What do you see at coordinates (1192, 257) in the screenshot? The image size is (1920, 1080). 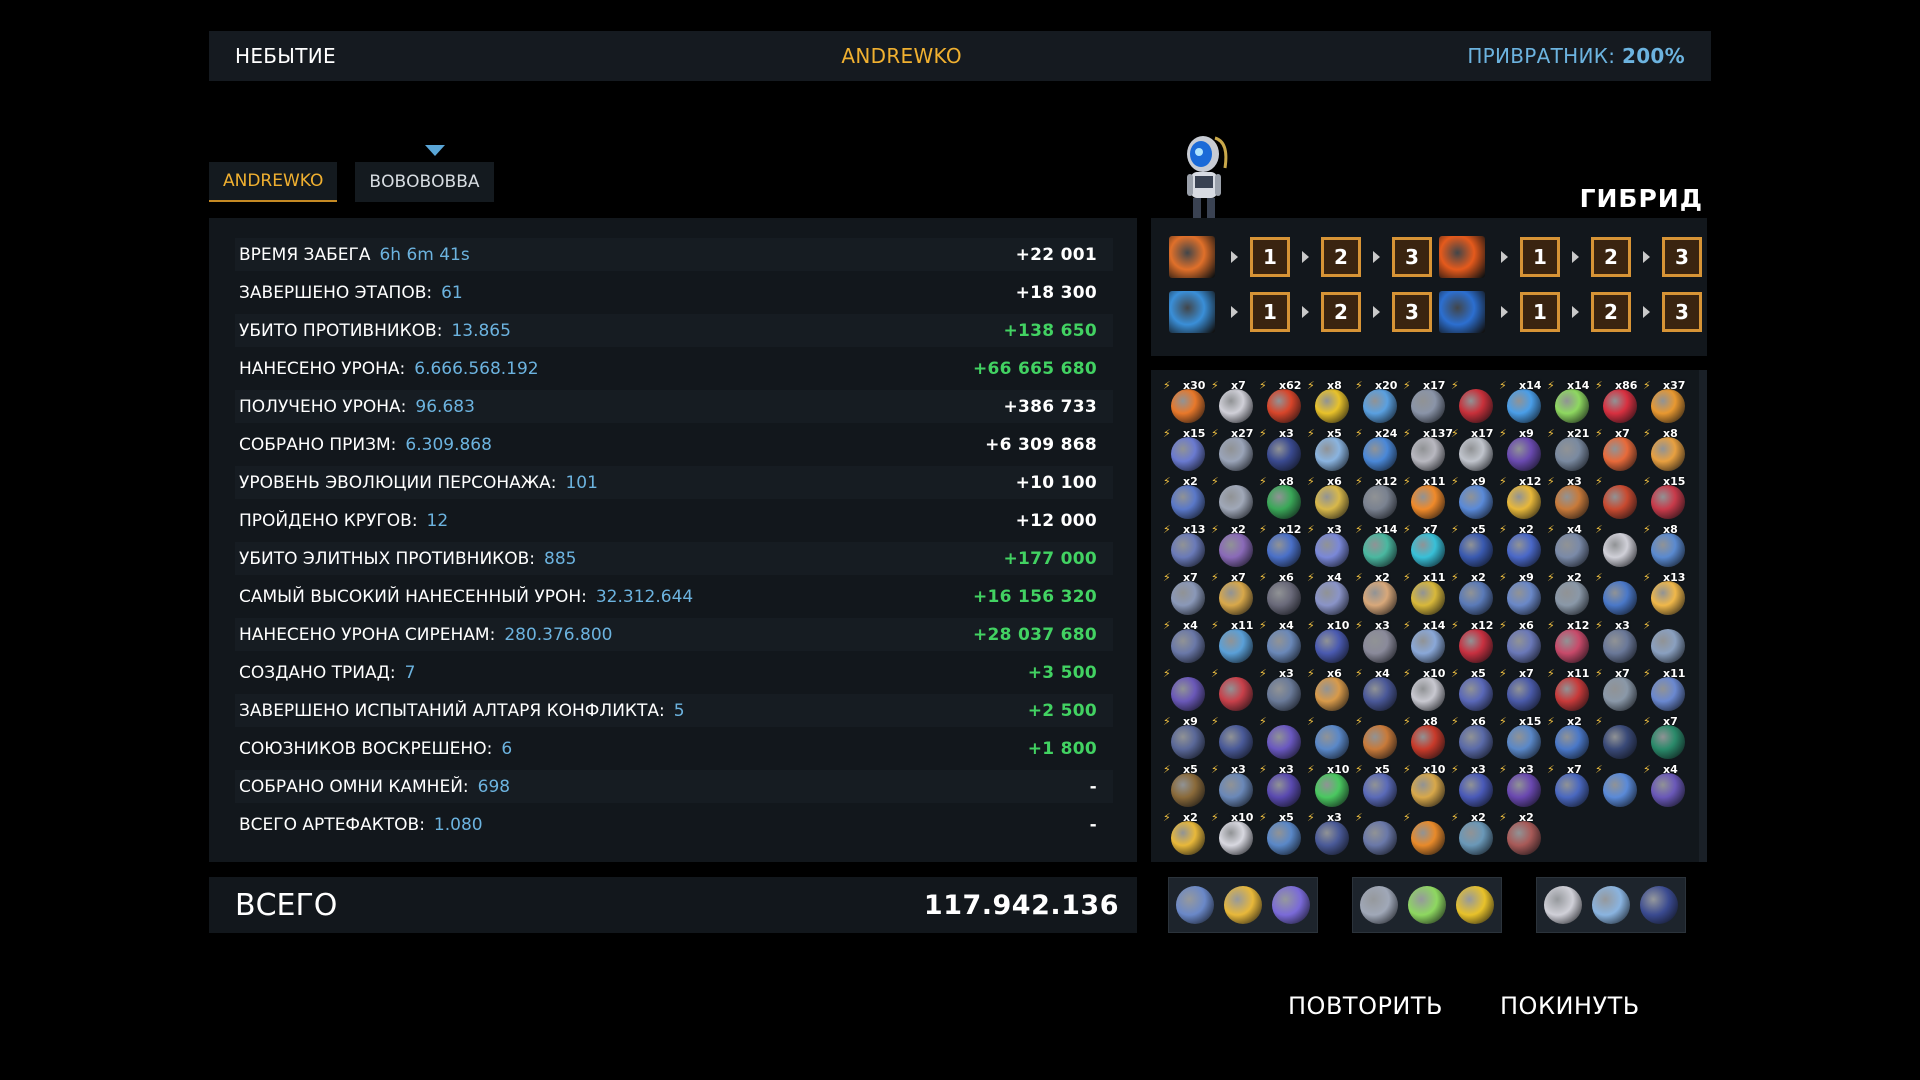 I see `slash-fire-icon` at bounding box center [1192, 257].